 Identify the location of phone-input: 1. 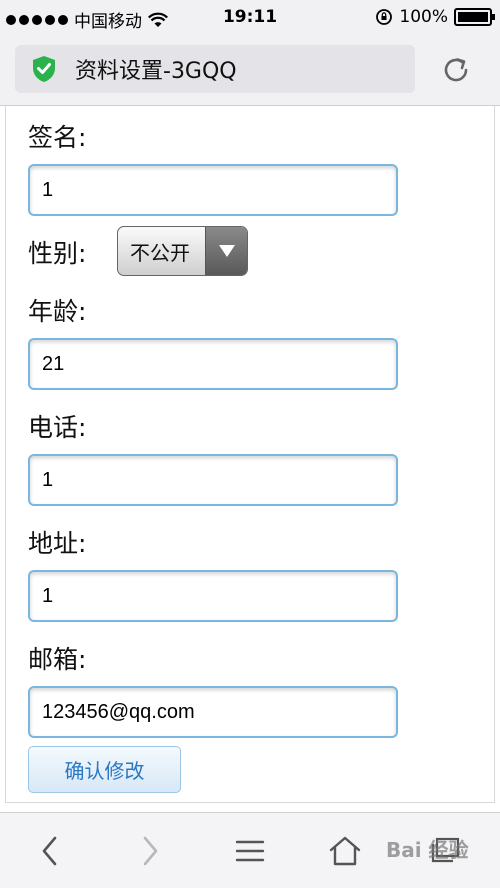
(213, 480).